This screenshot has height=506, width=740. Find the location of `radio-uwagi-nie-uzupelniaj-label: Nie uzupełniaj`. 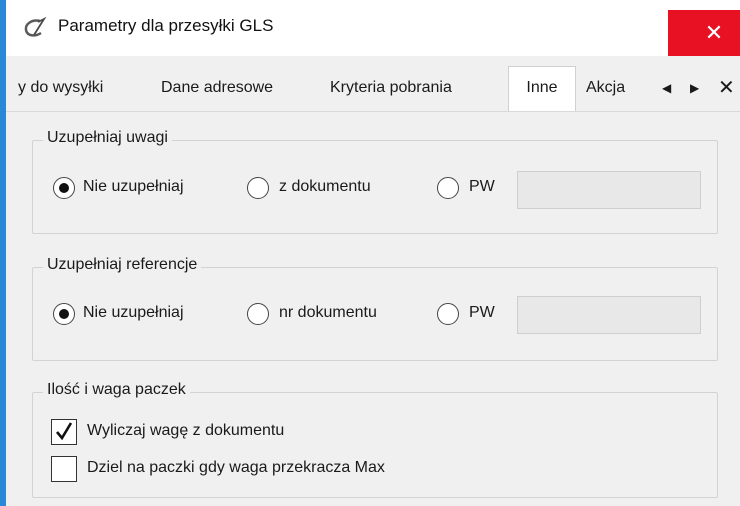

radio-uwagi-nie-uzupelniaj-label: Nie uzupełniaj is located at coordinates (133, 187).